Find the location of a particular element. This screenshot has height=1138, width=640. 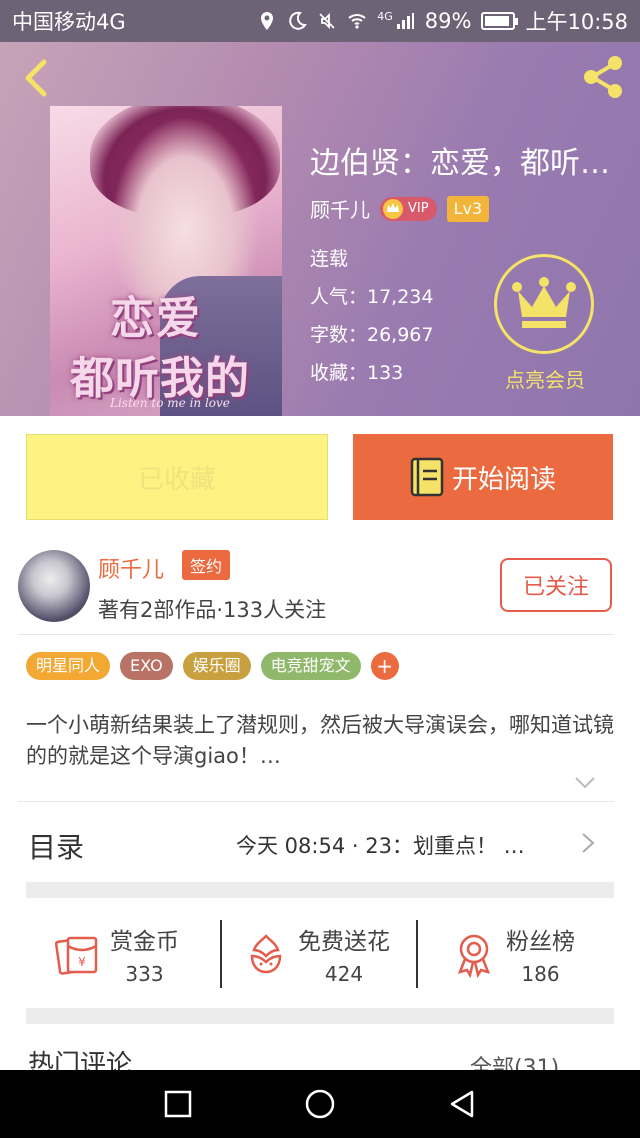

share-icon is located at coordinates (603, 77).